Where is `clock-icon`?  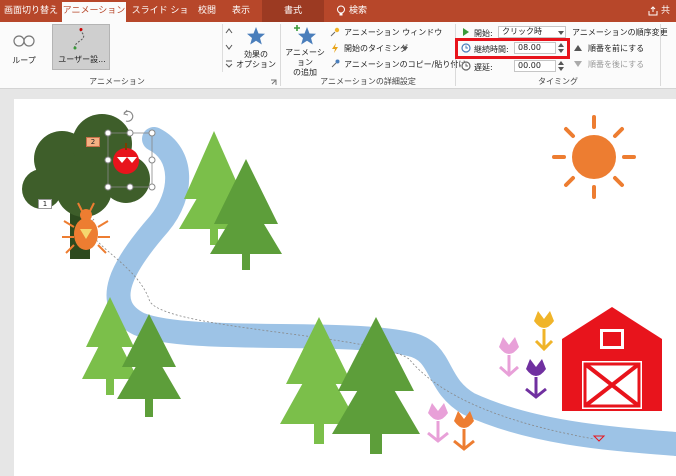 clock-icon is located at coordinates (466, 48).